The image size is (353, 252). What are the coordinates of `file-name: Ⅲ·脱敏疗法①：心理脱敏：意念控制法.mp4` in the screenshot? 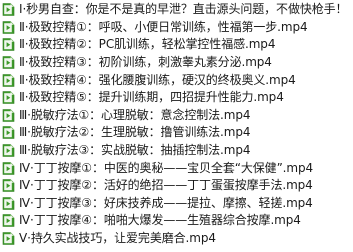 It's located at (135, 114).